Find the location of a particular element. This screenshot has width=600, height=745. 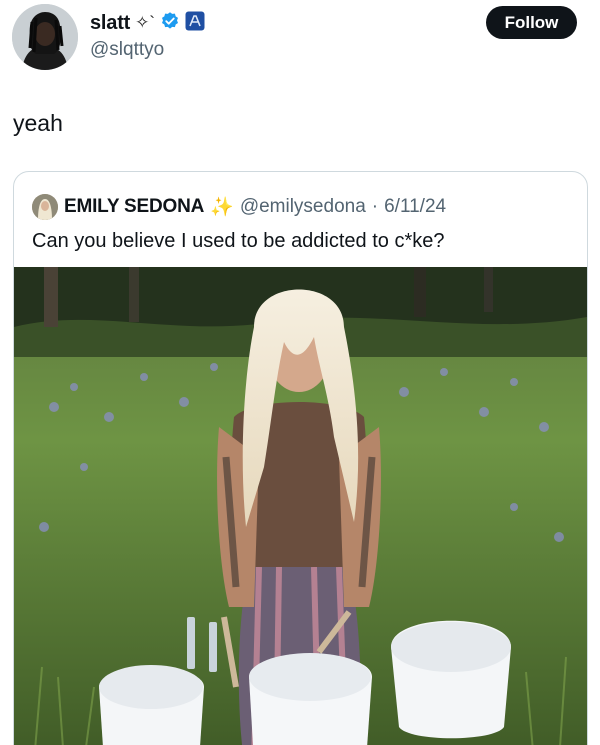

sparkle-emoji-icon: ✧` is located at coordinates (145, 22).